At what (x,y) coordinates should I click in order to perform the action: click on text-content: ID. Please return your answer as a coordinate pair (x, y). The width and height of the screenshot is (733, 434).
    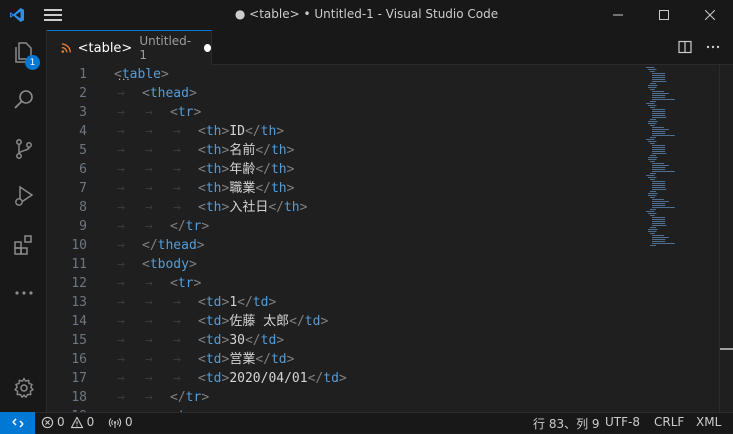
    Looking at the image, I should click on (237, 131).